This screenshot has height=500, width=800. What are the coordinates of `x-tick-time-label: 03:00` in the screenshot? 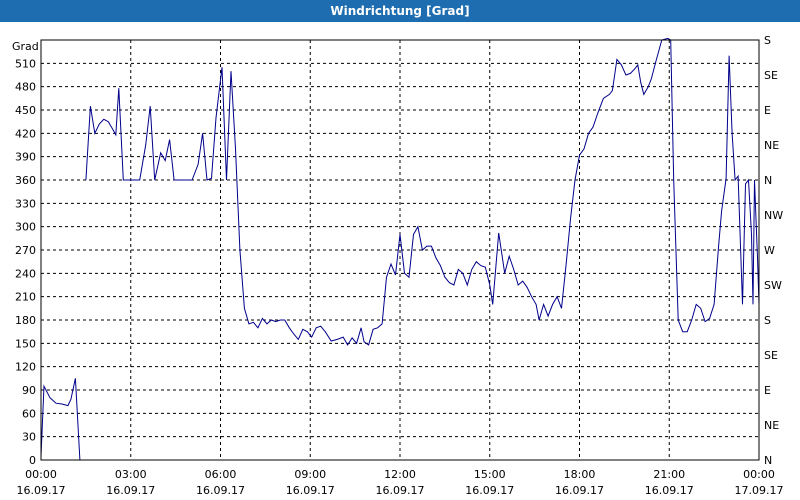 It's located at (131, 474).